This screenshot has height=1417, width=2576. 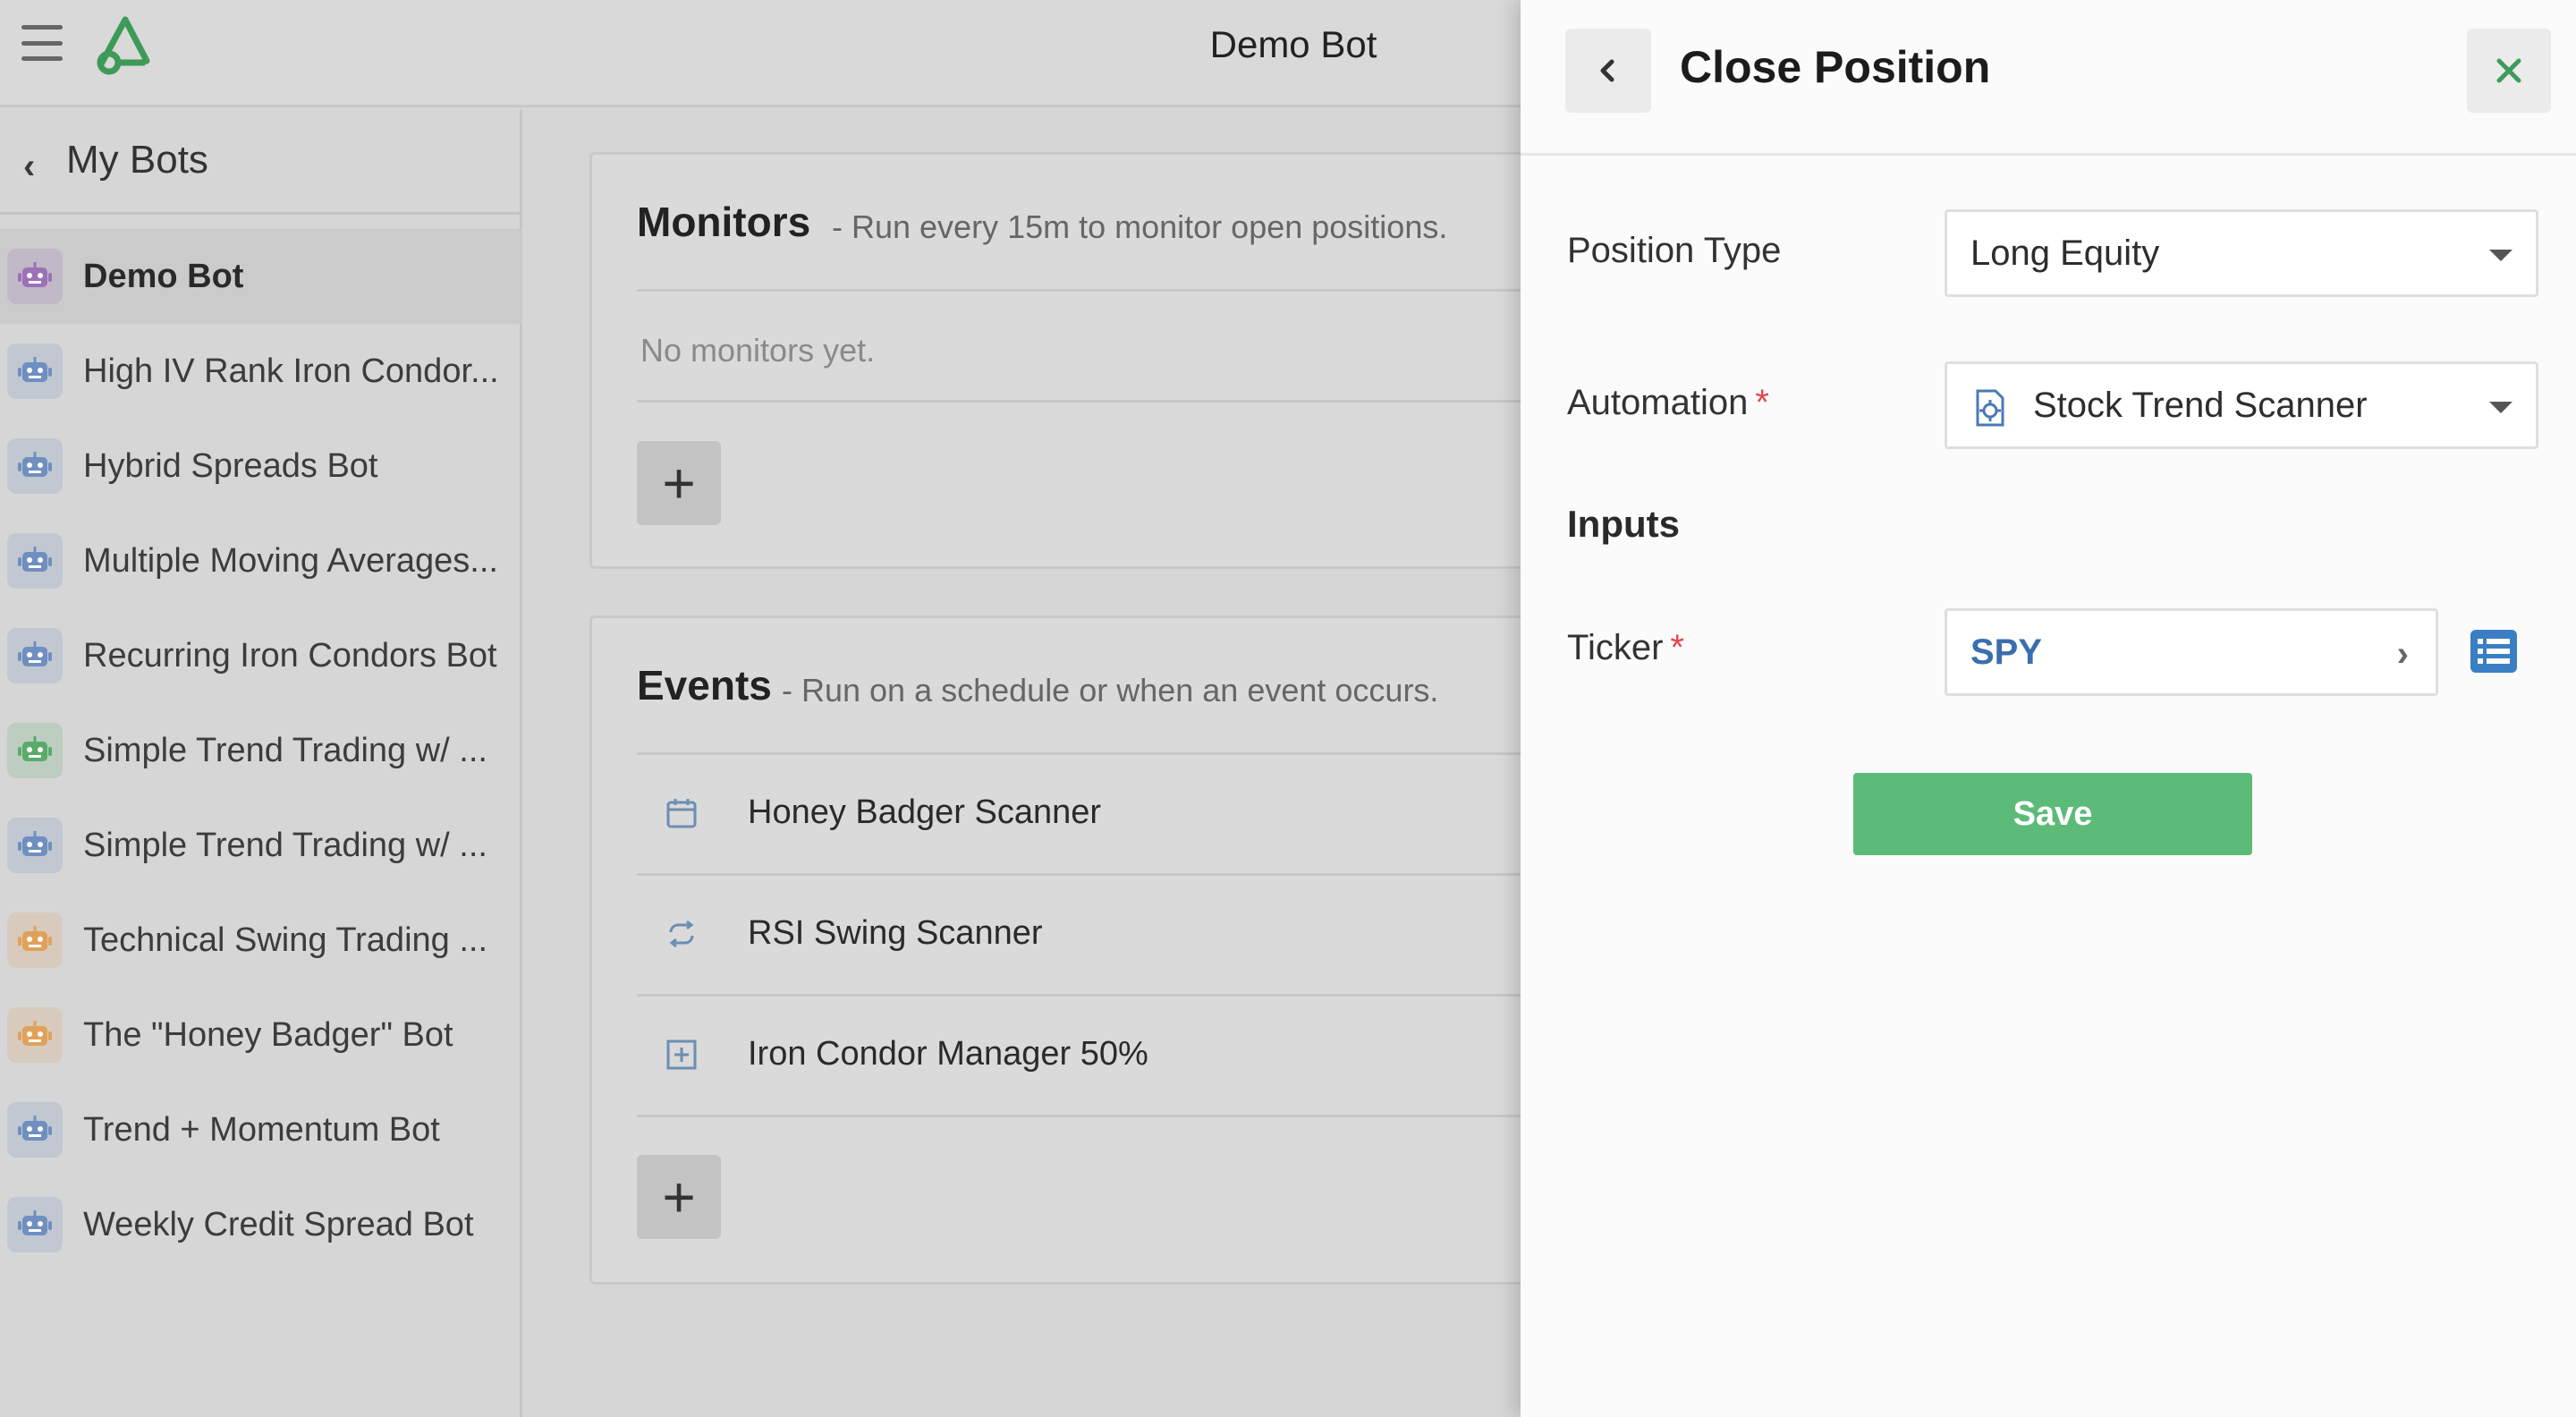 I want to click on sidebar-item-label: Demo Bot, so click(x=163, y=276).